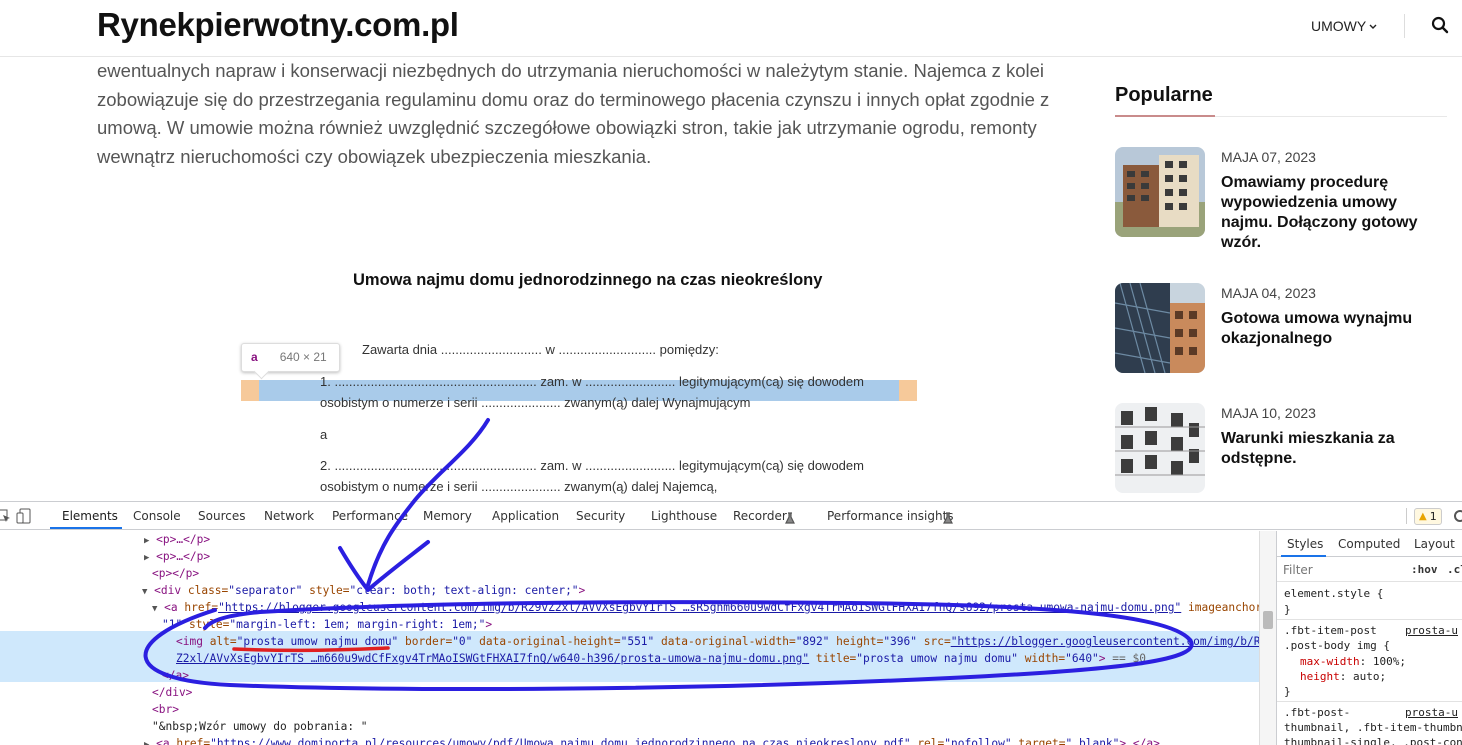 Image resolution: width=1462 pixels, height=745 pixels. What do you see at coordinates (1165, 116) in the screenshot?
I see `sidebar-divider-accent` at bounding box center [1165, 116].